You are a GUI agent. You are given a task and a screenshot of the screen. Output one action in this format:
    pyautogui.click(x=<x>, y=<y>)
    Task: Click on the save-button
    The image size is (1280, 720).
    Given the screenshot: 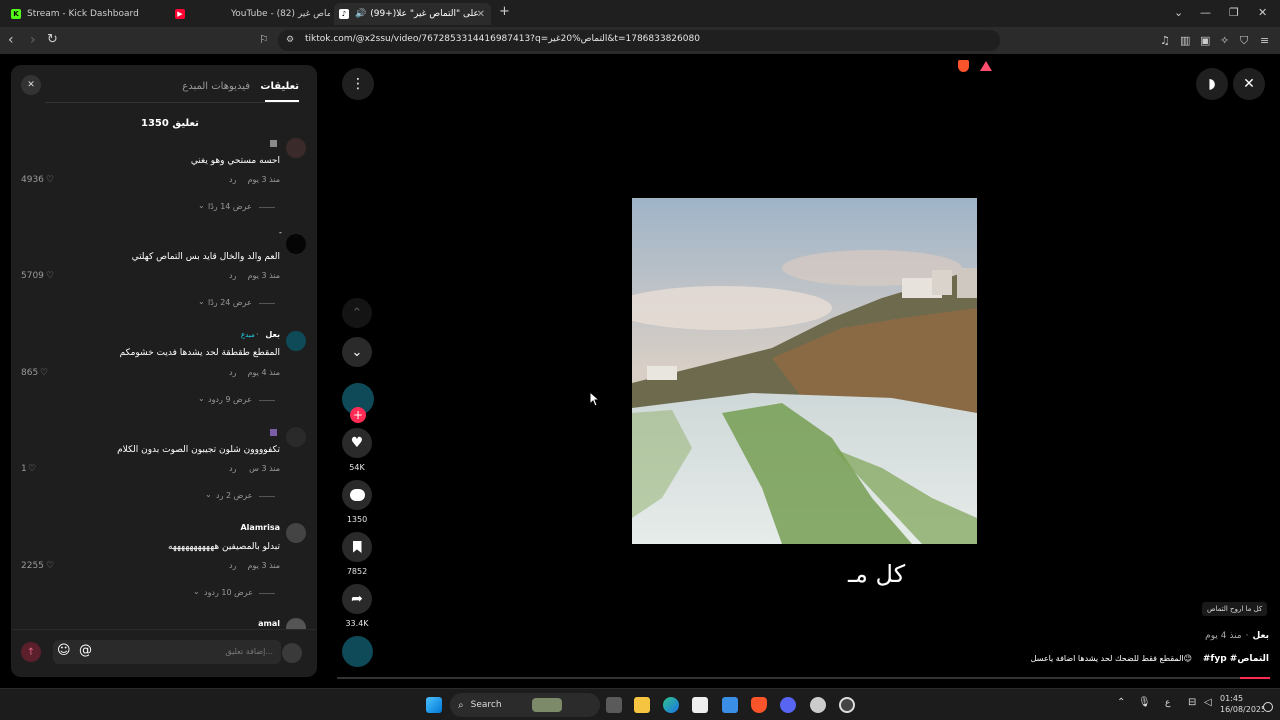 What is the action you would take?
    pyautogui.click(x=357, y=547)
    